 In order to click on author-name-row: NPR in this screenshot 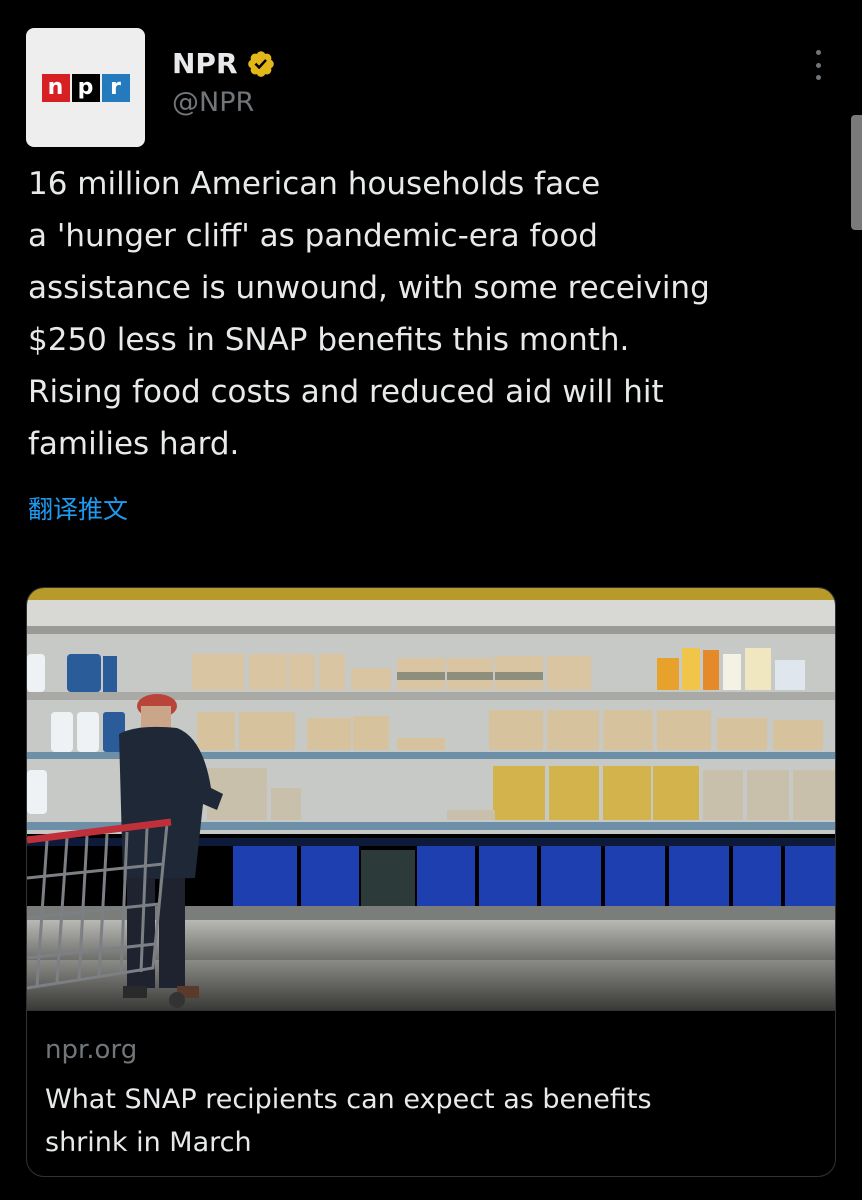, I will do `click(224, 63)`.